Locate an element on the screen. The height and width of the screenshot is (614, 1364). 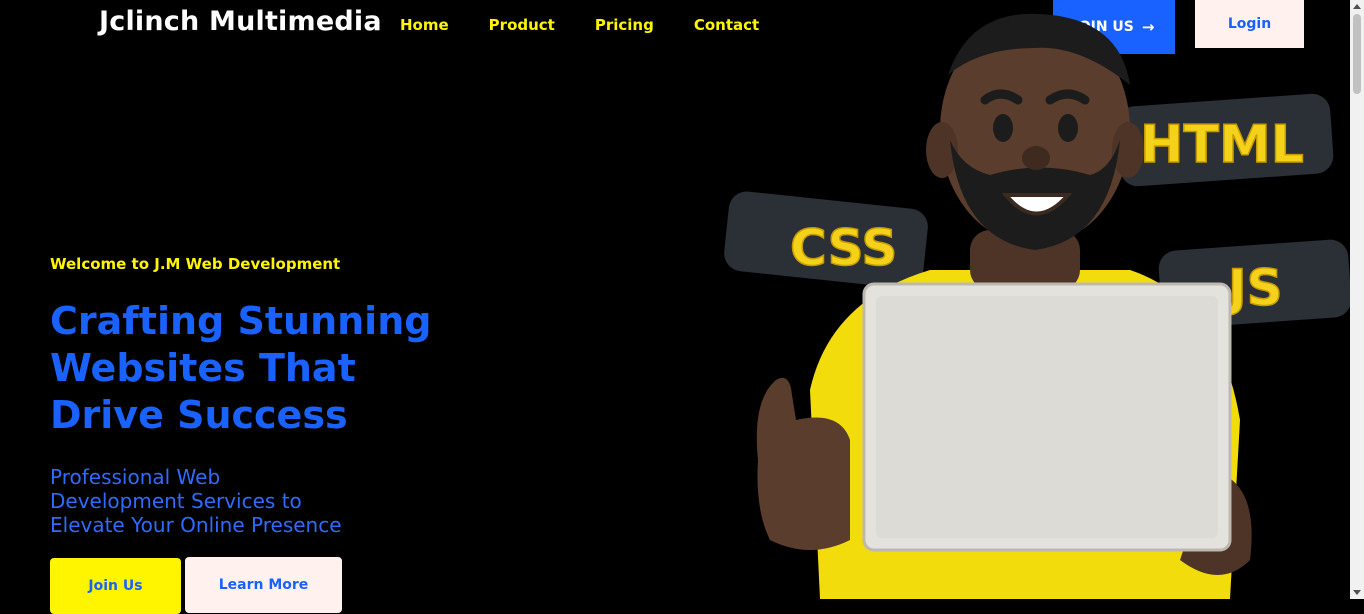
nav-product: Product is located at coordinates (522, 25).